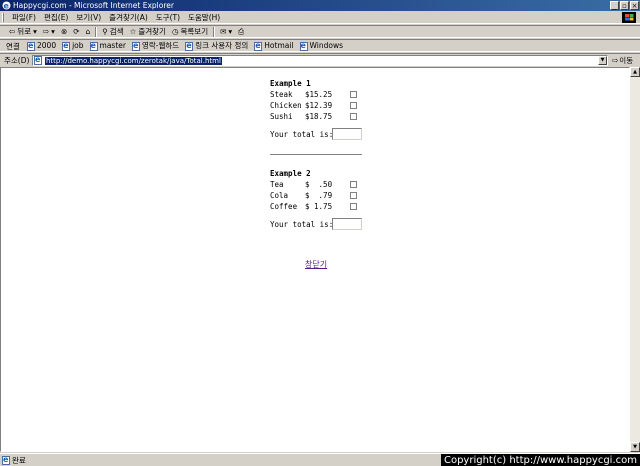 The height and width of the screenshot is (466, 640). What do you see at coordinates (353, 184) in the screenshot?
I see `tea-checkbox` at bounding box center [353, 184].